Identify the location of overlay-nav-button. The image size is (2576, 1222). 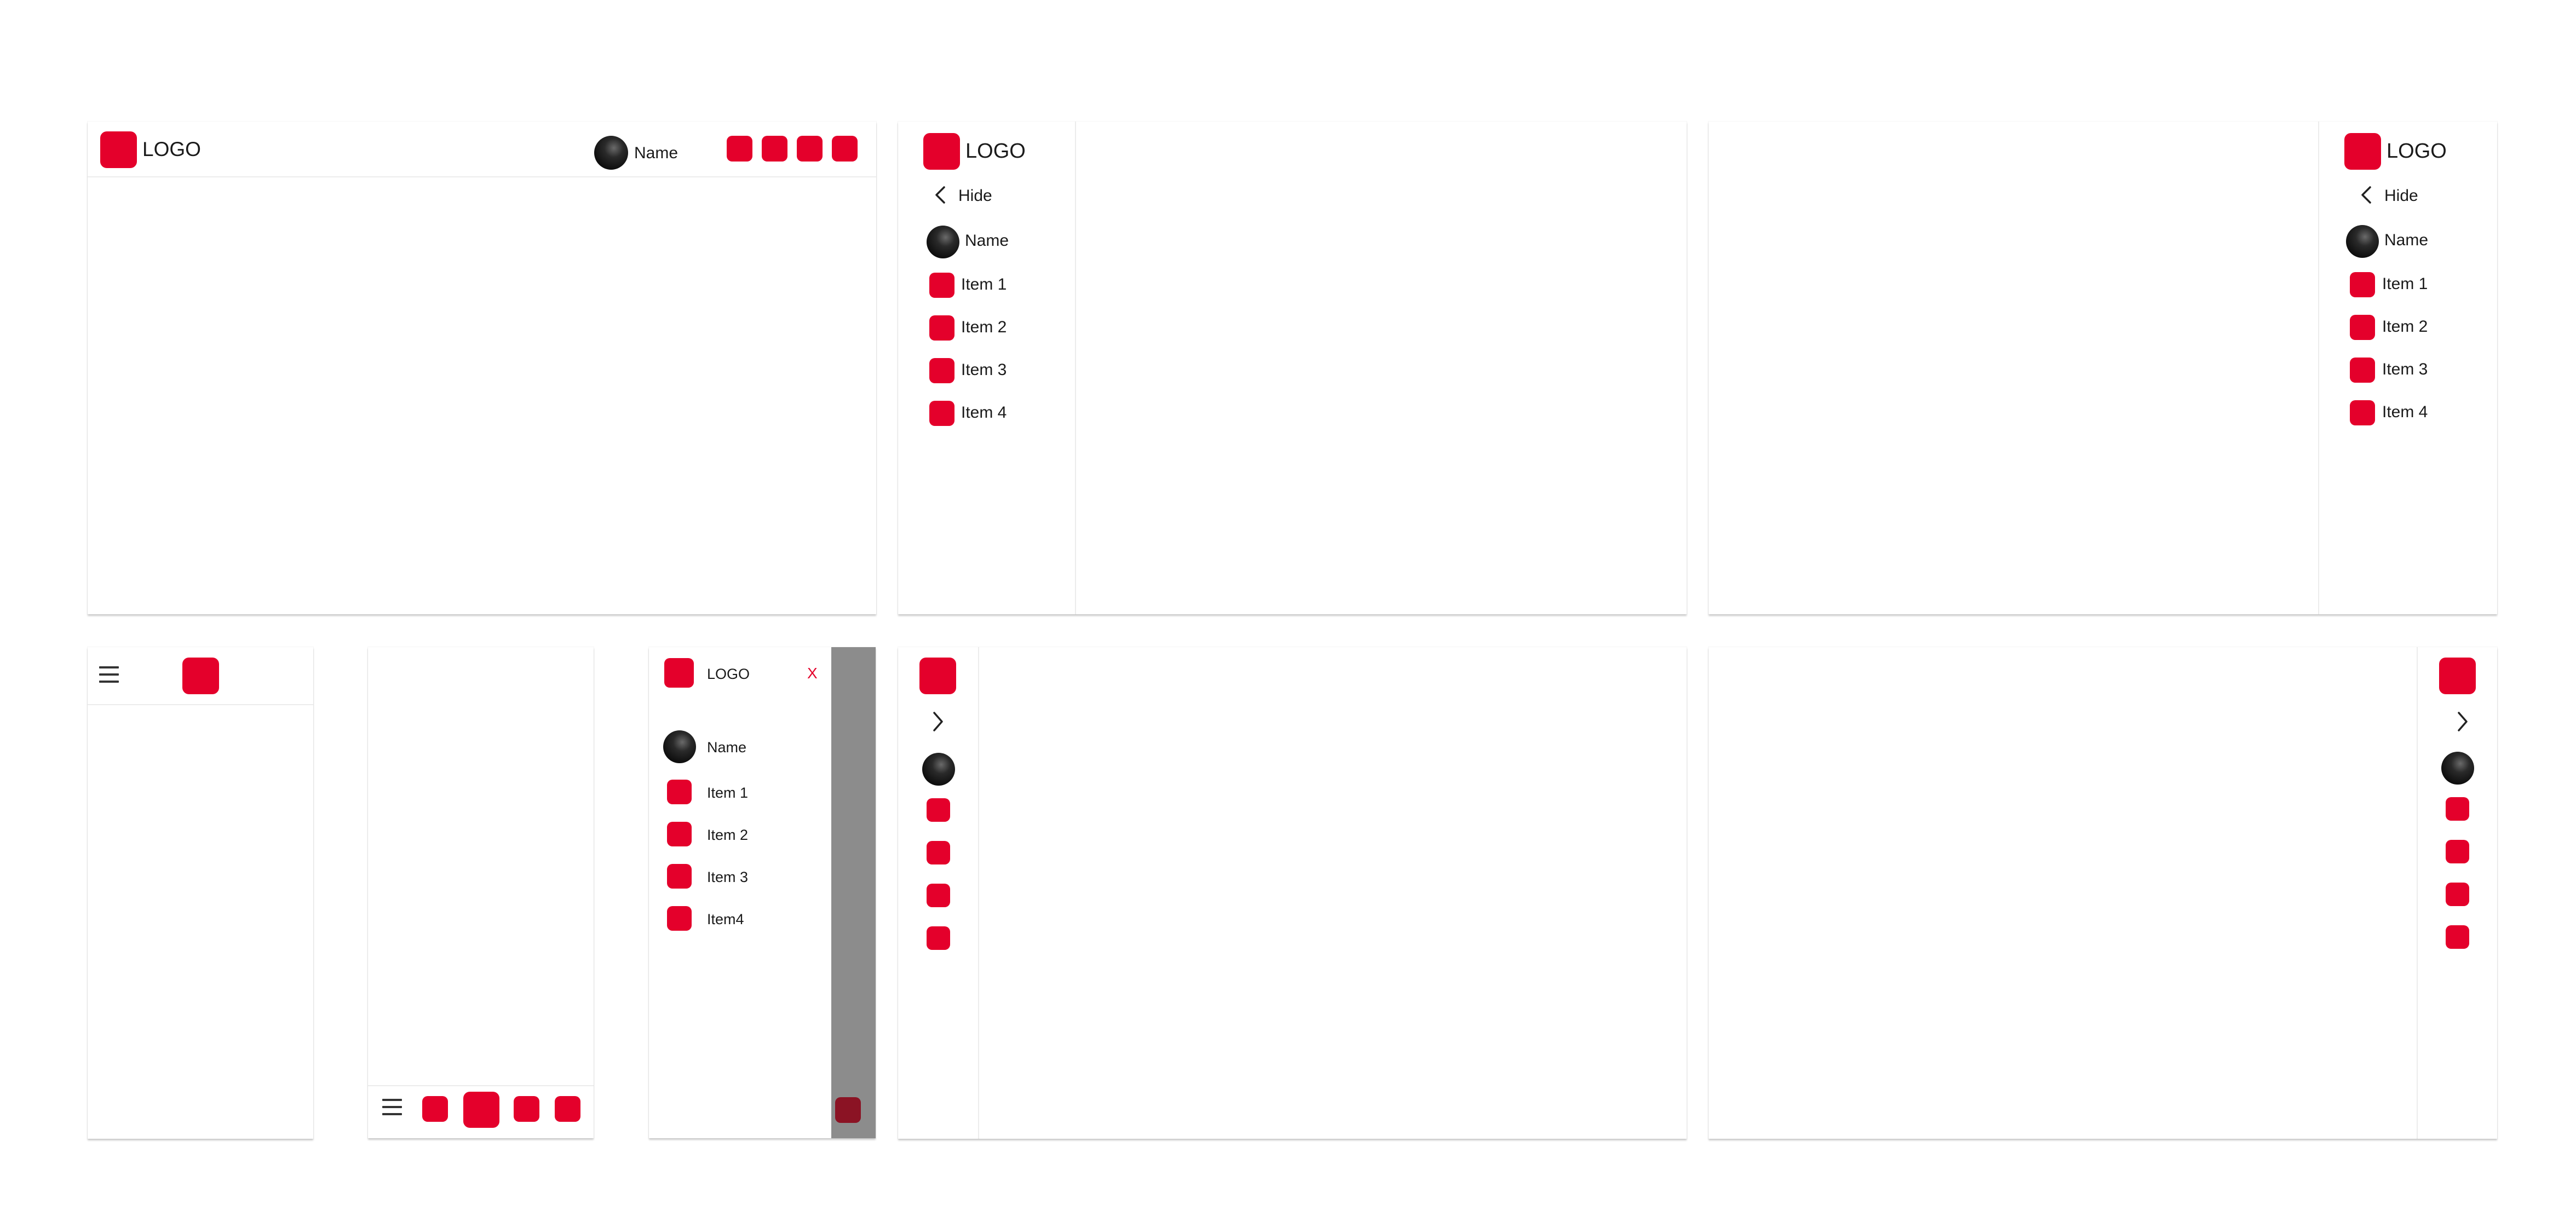
(848, 1110).